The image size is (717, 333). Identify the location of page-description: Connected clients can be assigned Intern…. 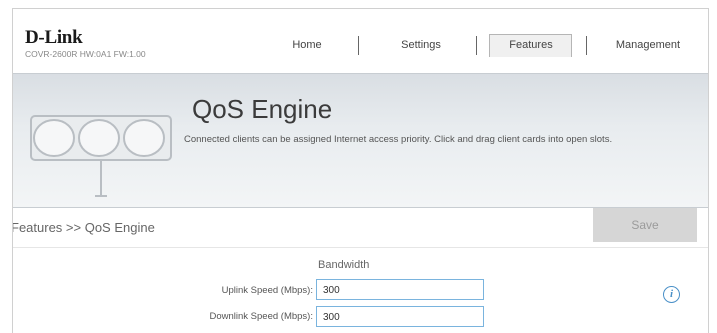
(398, 139).